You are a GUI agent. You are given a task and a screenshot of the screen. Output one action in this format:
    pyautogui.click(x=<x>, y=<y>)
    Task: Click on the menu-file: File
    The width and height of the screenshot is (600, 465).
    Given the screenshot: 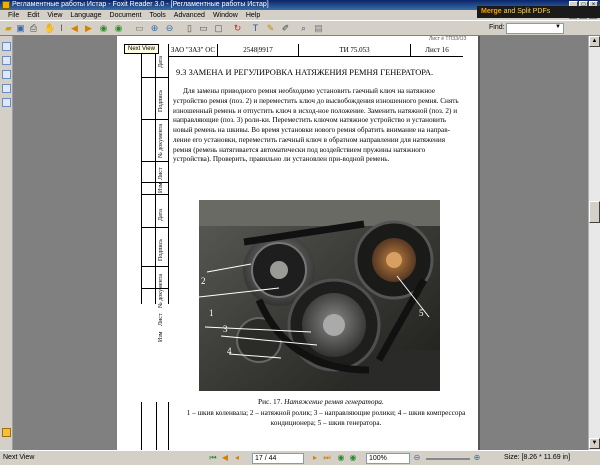 What is the action you would take?
    pyautogui.click(x=13, y=15)
    